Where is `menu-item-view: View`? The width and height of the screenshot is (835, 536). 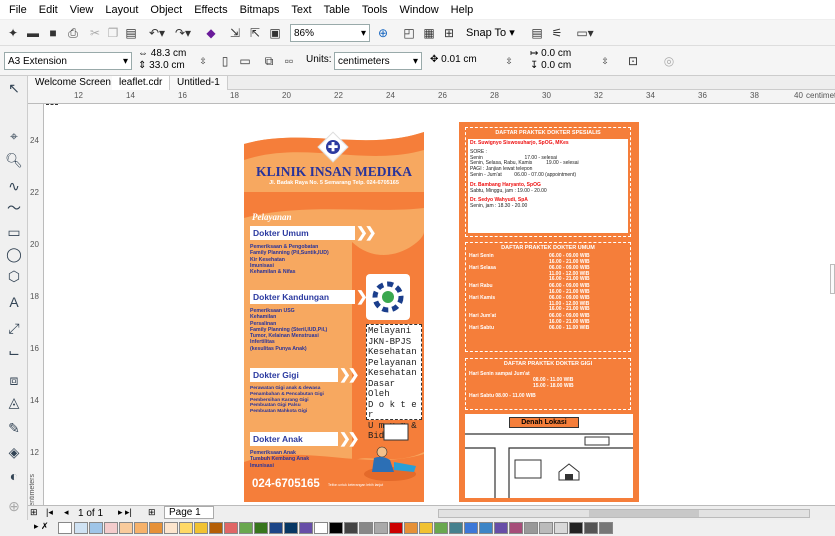 menu-item-view: View is located at coordinates (82, 10).